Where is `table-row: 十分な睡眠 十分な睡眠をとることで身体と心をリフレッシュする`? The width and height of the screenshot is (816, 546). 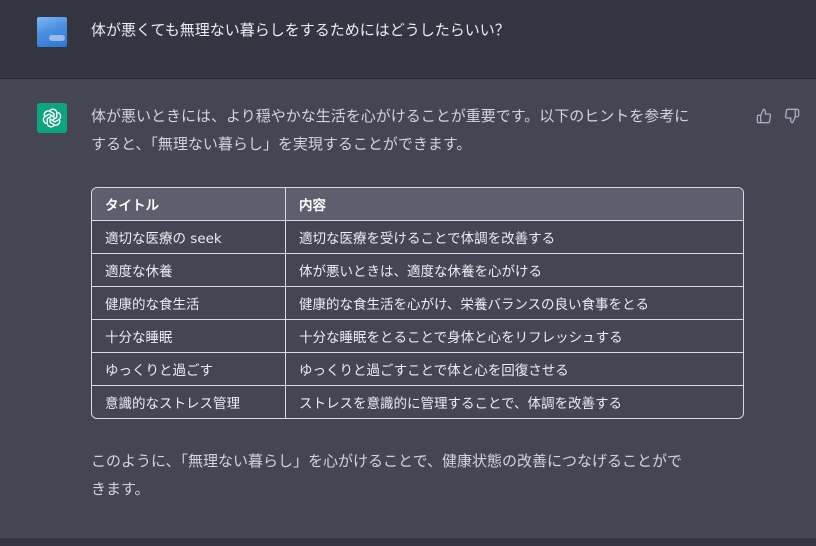 table-row: 十分な睡眠 十分な睡眠をとることで身体と心をリフレッシュする is located at coordinates (417, 336).